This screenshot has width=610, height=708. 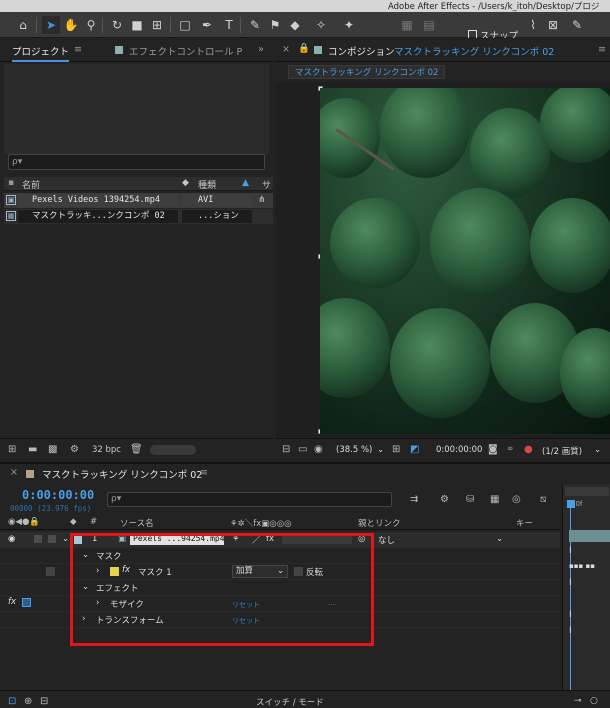 What do you see at coordinates (117, 25) in the screenshot?
I see `rotate-tool-icon: ↻` at bounding box center [117, 25].